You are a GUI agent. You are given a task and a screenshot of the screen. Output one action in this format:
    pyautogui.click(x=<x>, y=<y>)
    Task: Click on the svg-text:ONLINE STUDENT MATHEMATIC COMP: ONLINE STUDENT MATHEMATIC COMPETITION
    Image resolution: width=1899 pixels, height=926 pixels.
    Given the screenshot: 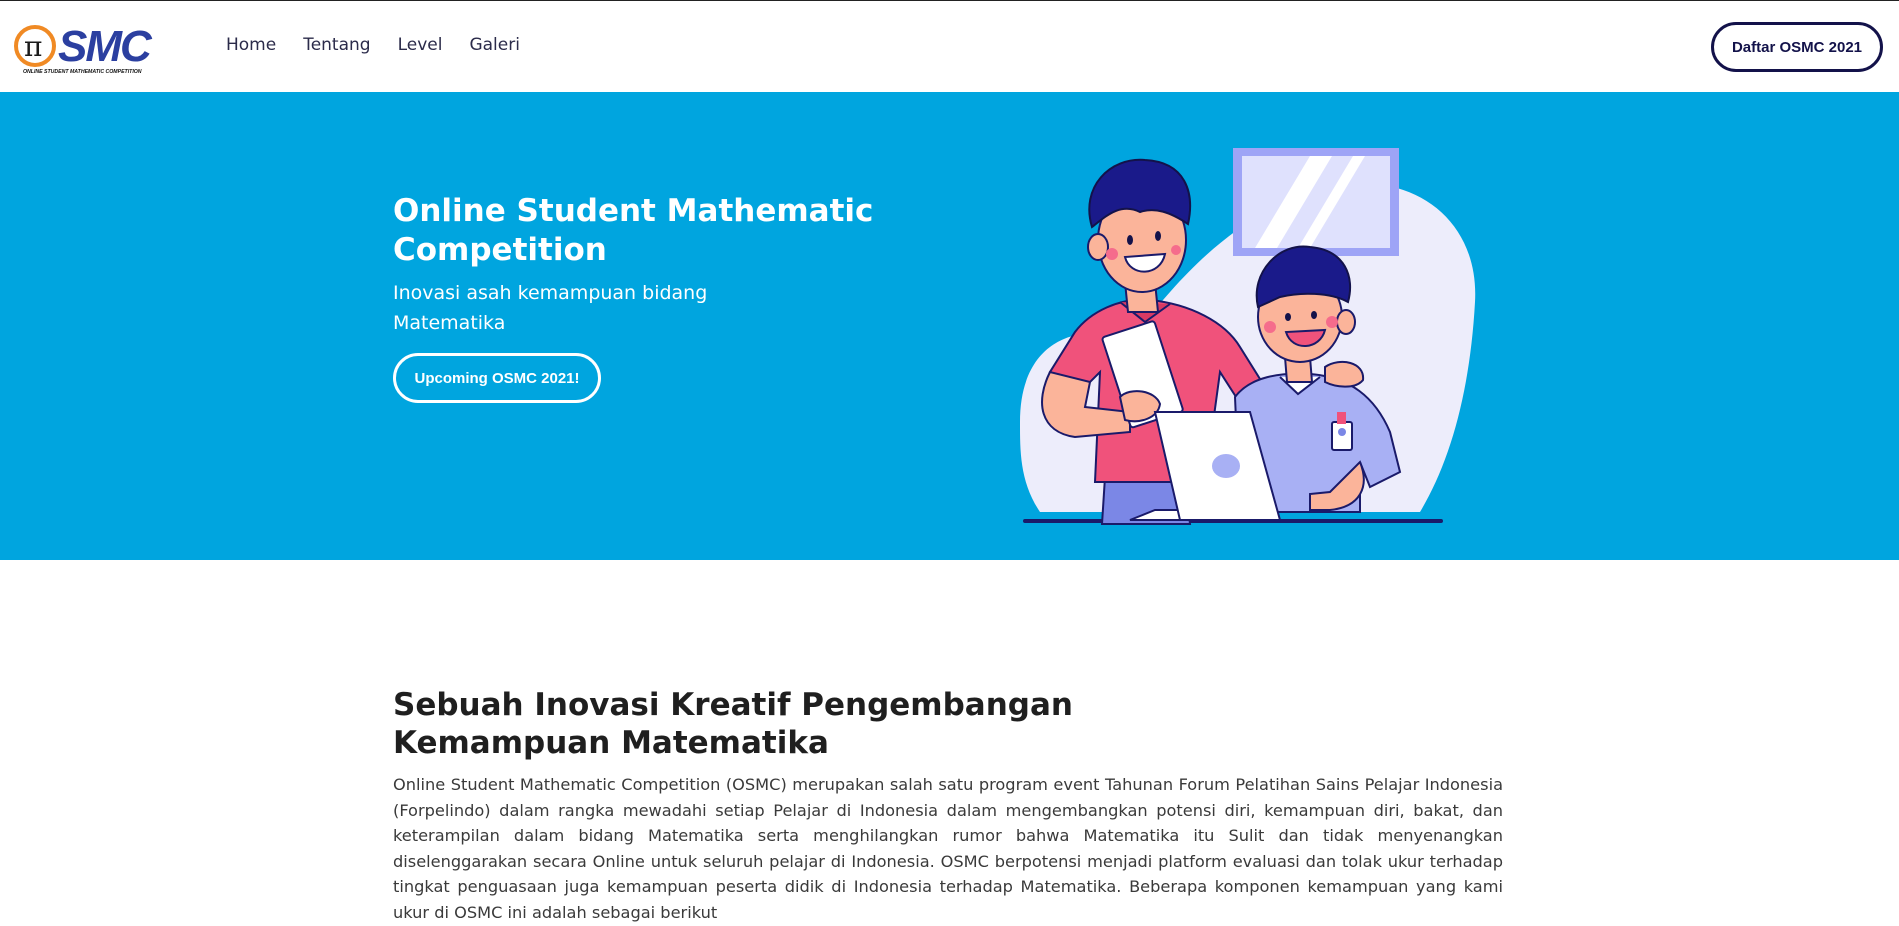 What is the action you would take?
    pyautogui.click(x=82, y=72)
    